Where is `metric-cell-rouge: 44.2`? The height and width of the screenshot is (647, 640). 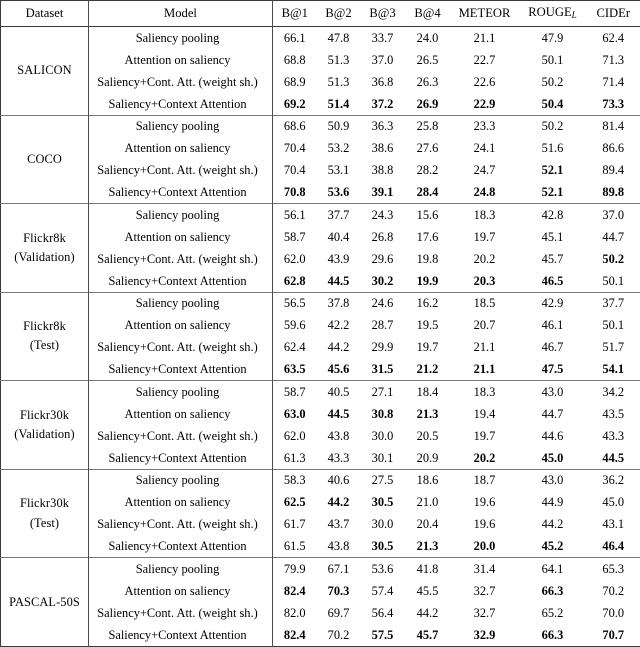 metric-cell-rouge: 44.2 is located at coordinates (552, 524).